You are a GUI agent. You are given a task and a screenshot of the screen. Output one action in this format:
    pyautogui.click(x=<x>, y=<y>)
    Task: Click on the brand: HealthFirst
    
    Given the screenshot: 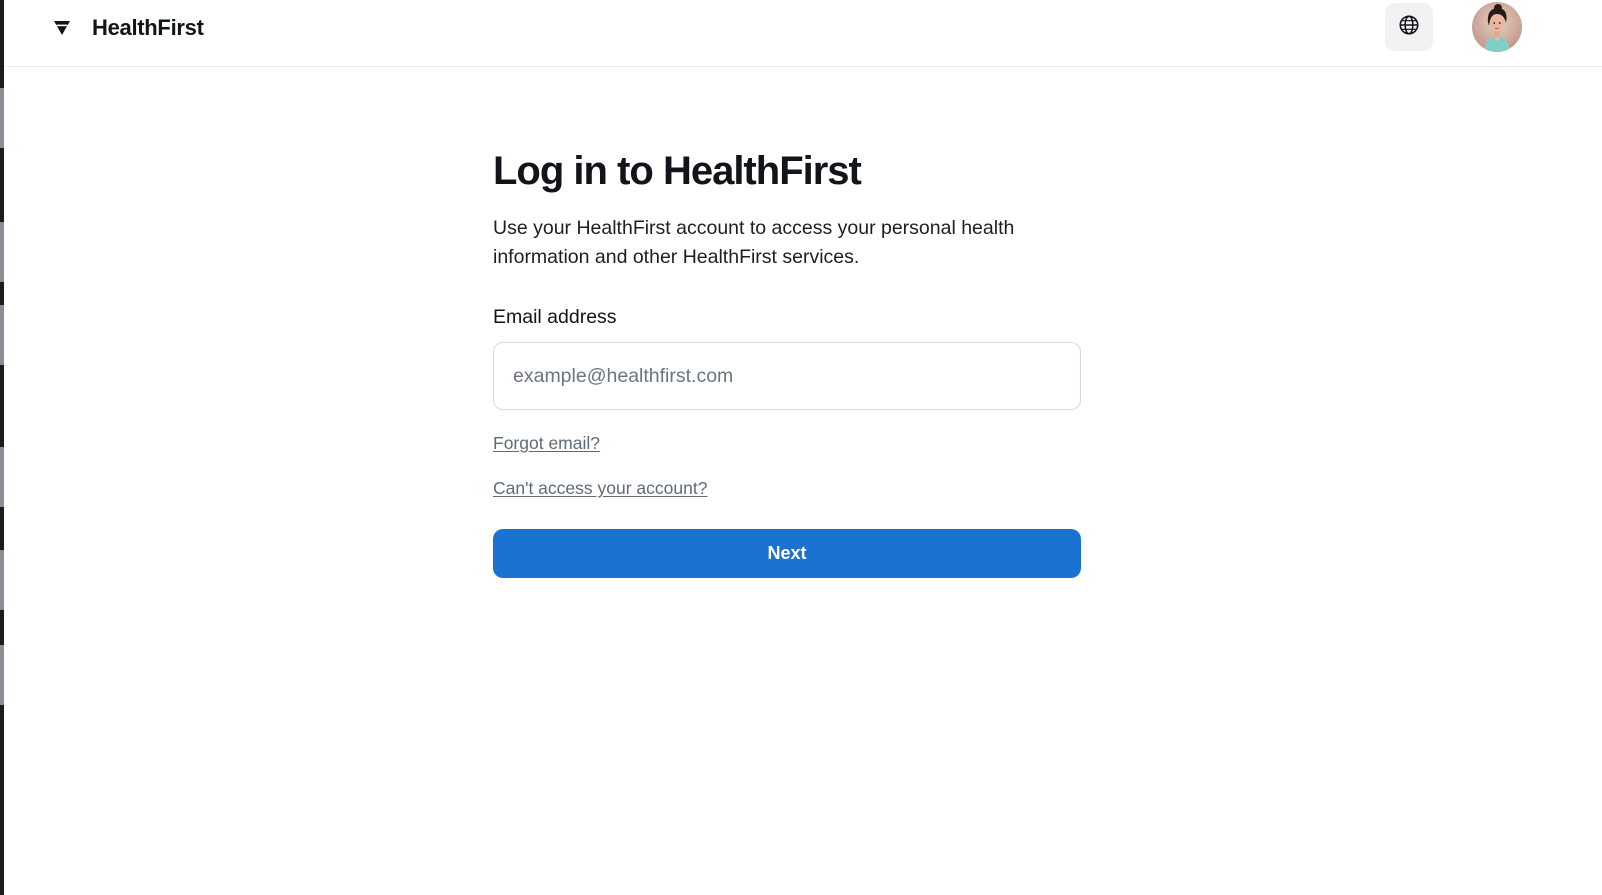 What is the action you would take?
    pyautogui.click(x=128, y=28)
    